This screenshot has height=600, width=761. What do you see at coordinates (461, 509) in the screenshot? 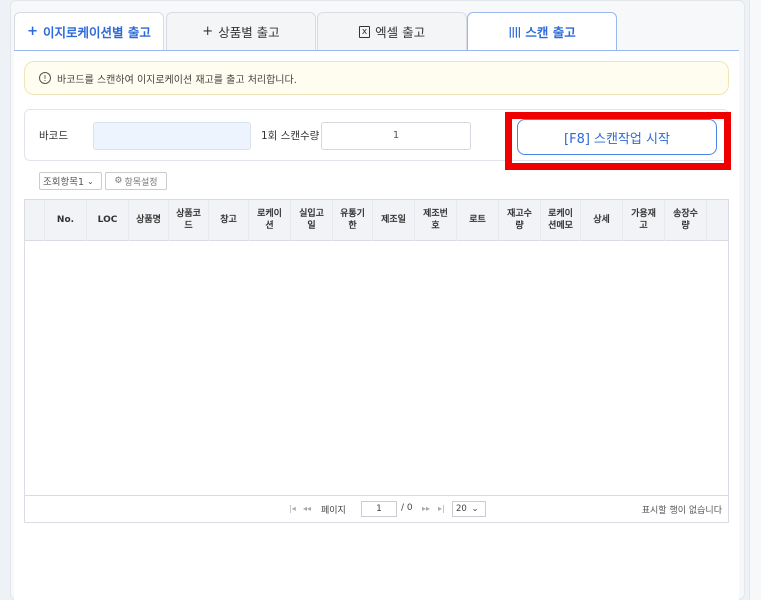
I see `page-size-value: 20` at bounding box center [461, 509].